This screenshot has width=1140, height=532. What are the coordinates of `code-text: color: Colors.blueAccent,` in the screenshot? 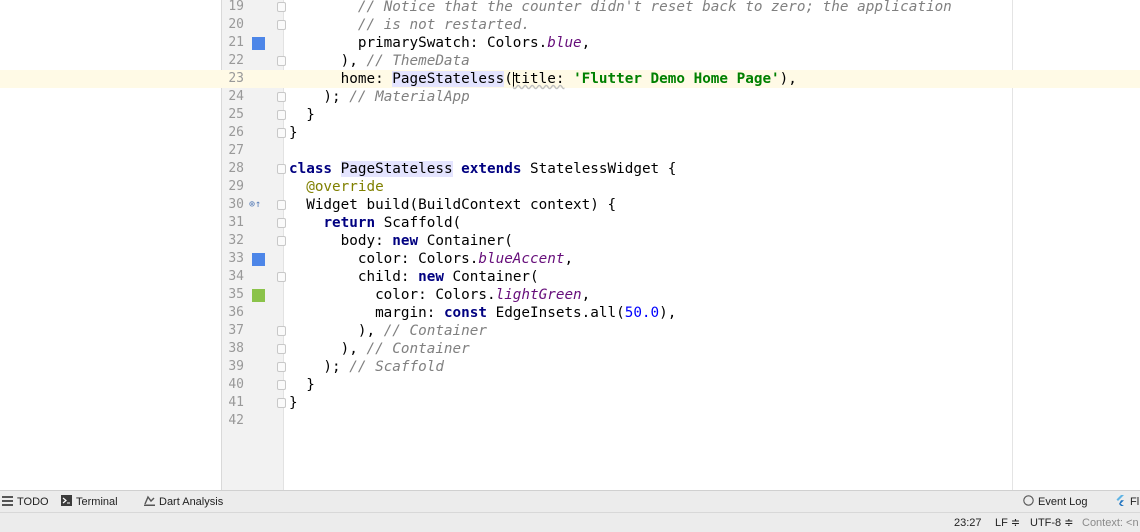 It's located at (431, 259).